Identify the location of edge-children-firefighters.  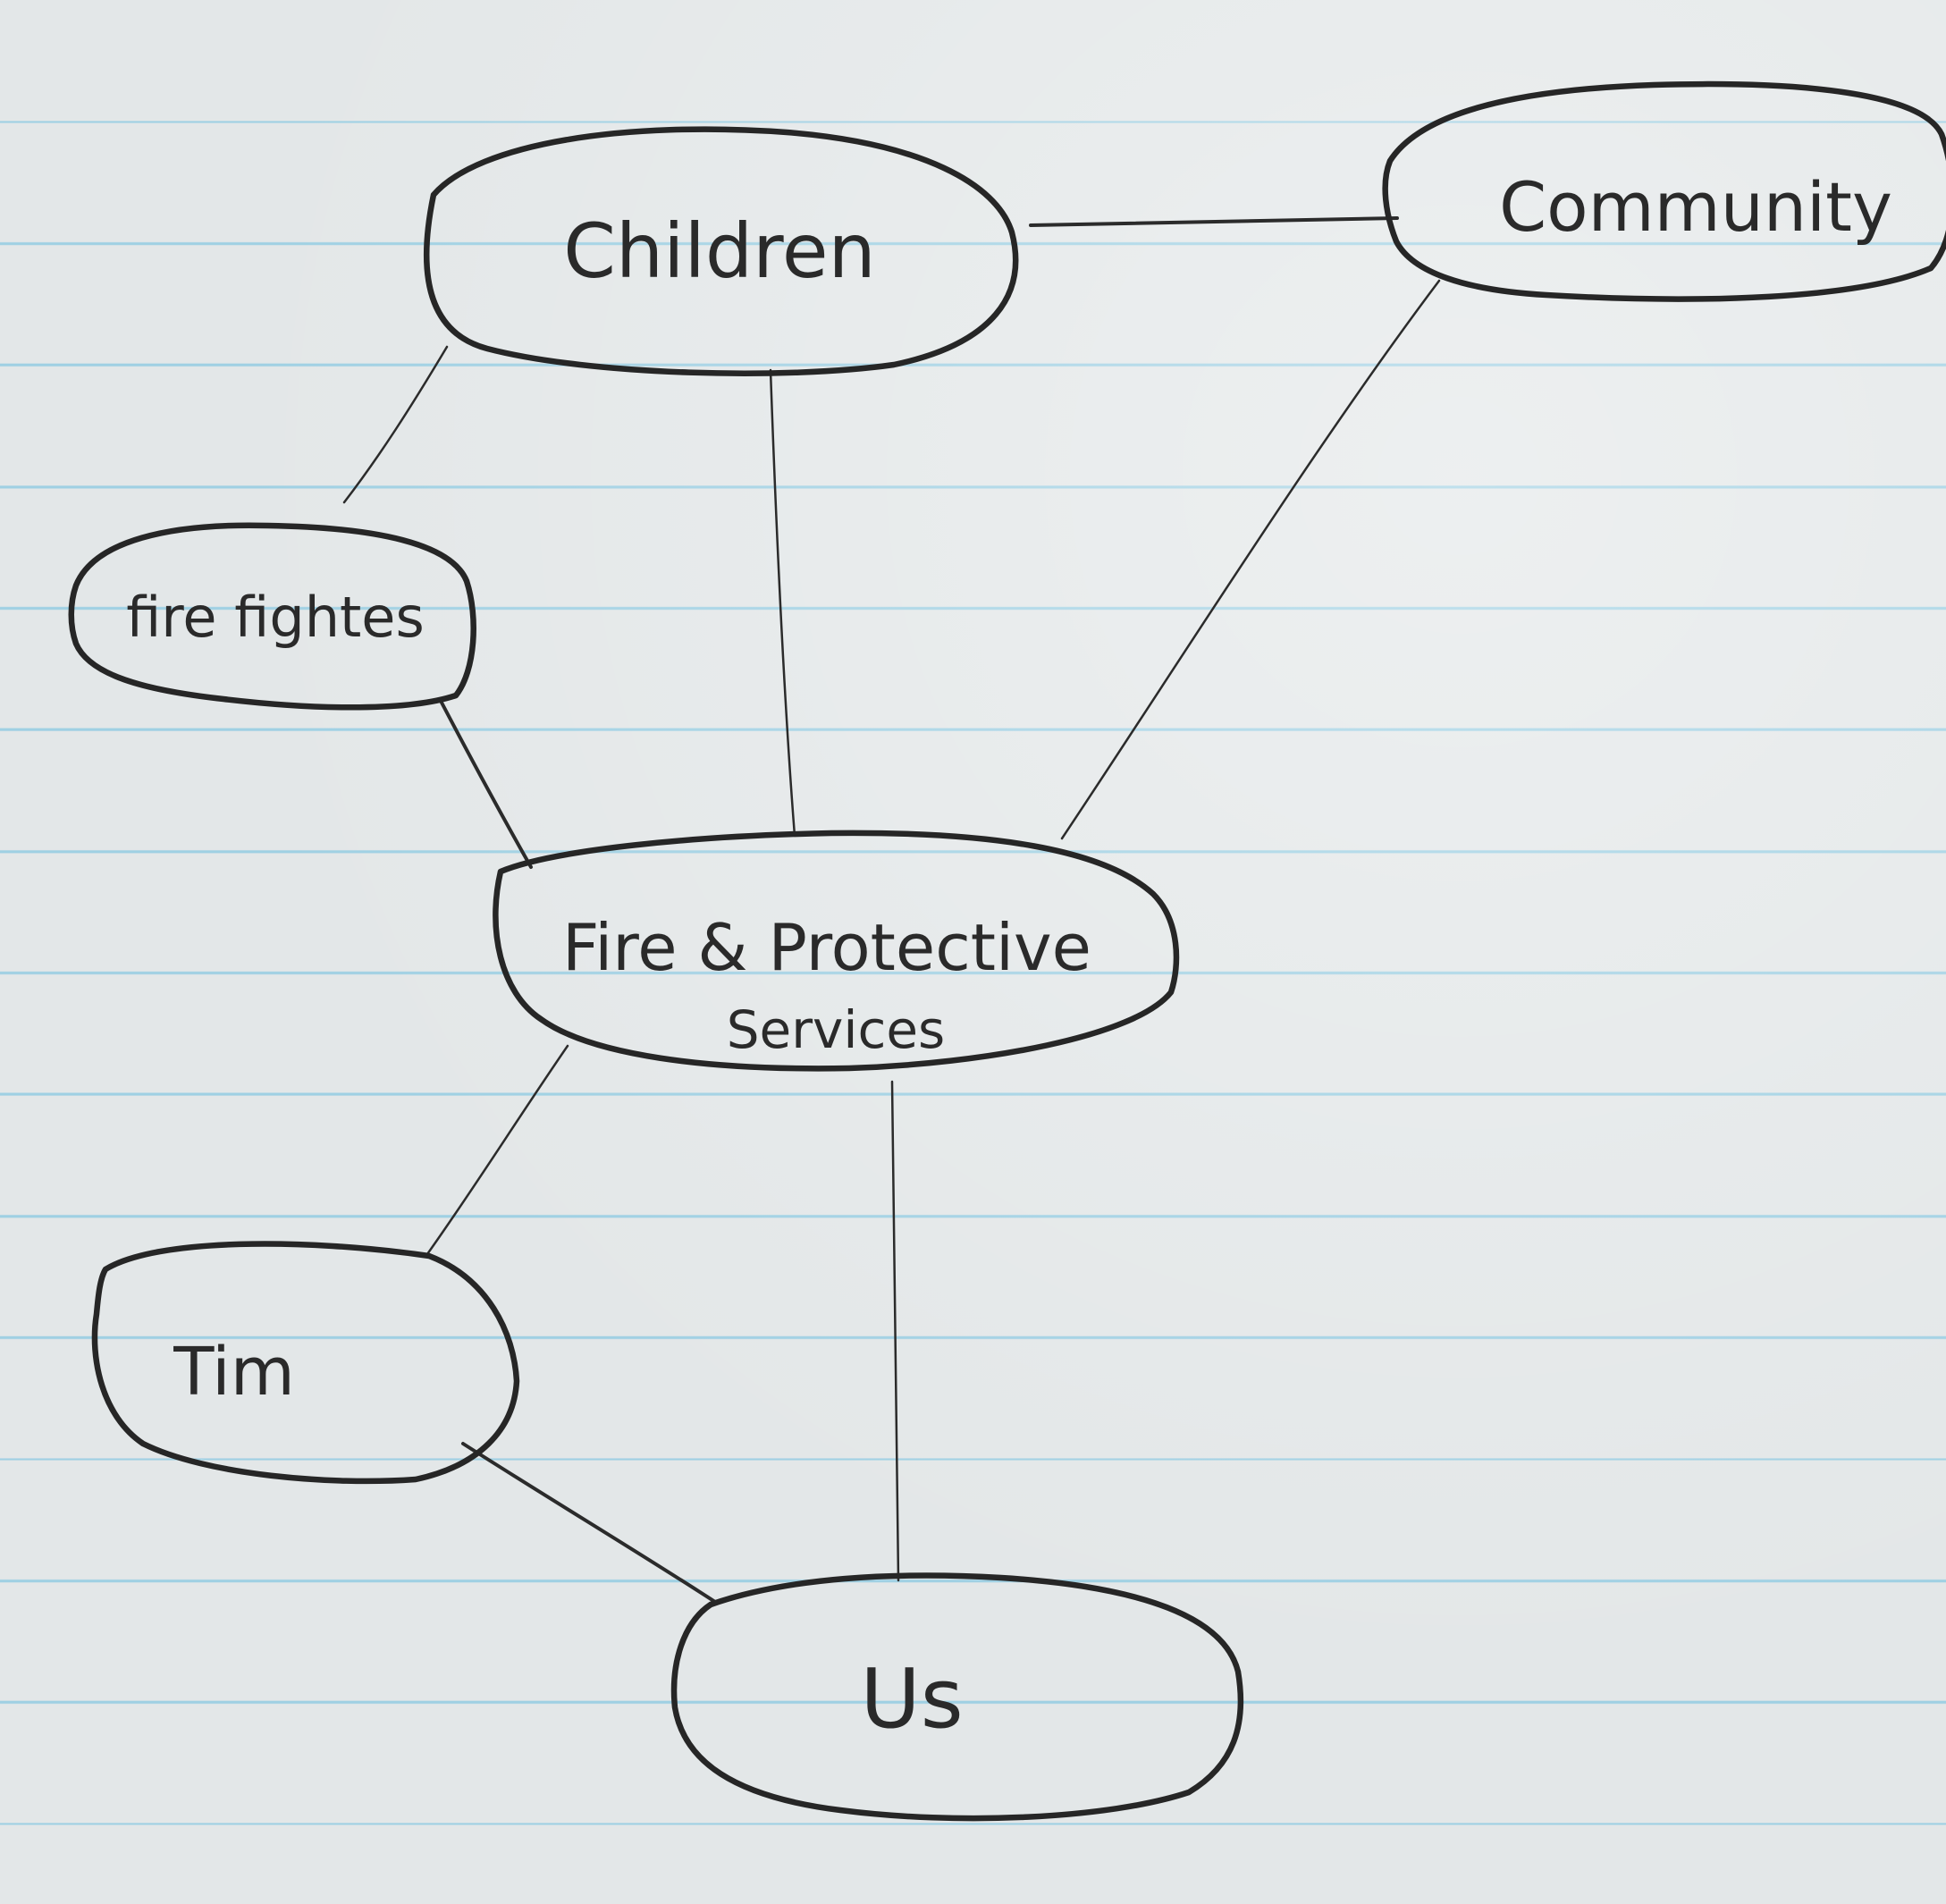
(395, 424).